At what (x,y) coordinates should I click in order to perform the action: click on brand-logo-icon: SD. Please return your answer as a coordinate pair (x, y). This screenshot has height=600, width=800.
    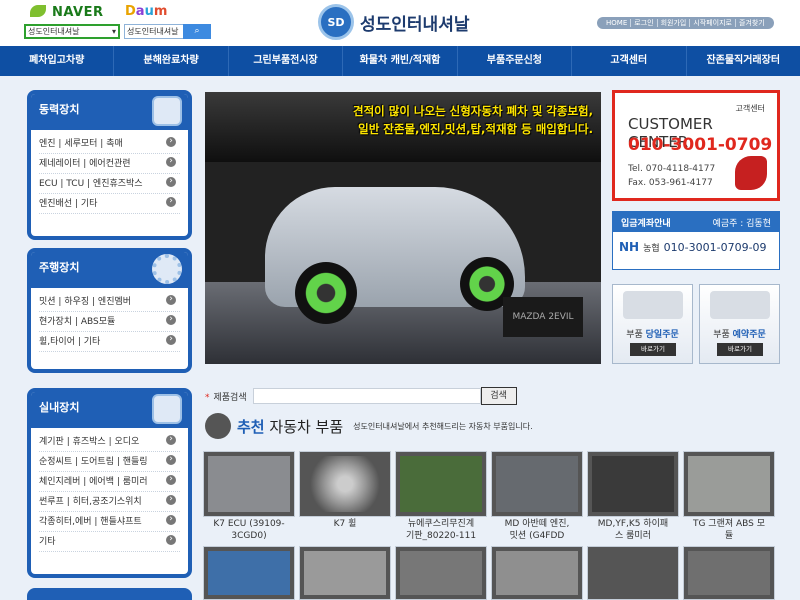
    Looking at the image, I should click on (336, 22).